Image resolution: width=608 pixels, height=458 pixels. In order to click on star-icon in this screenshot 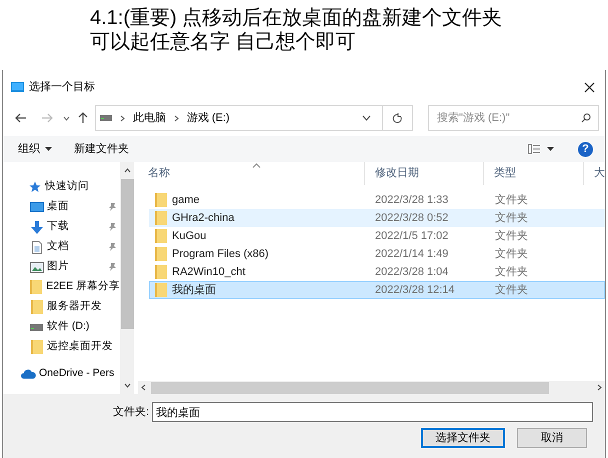, I will do `click(34, 187)`.